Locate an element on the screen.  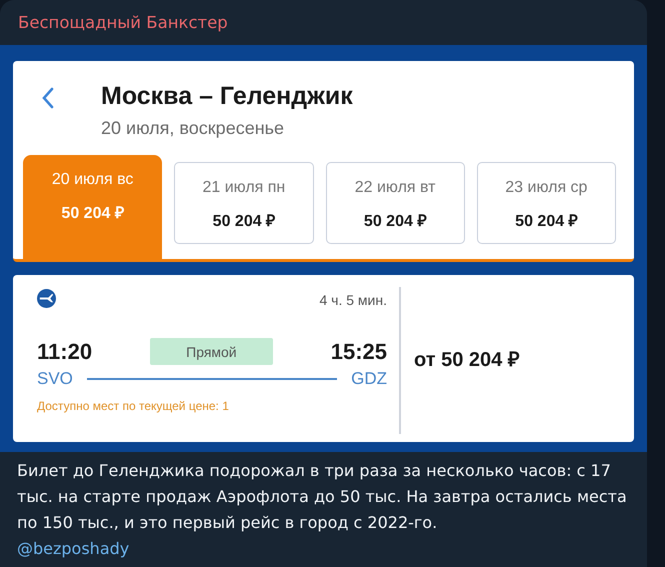
date-label: 23 июля ср is located at coordinates (546, 188).